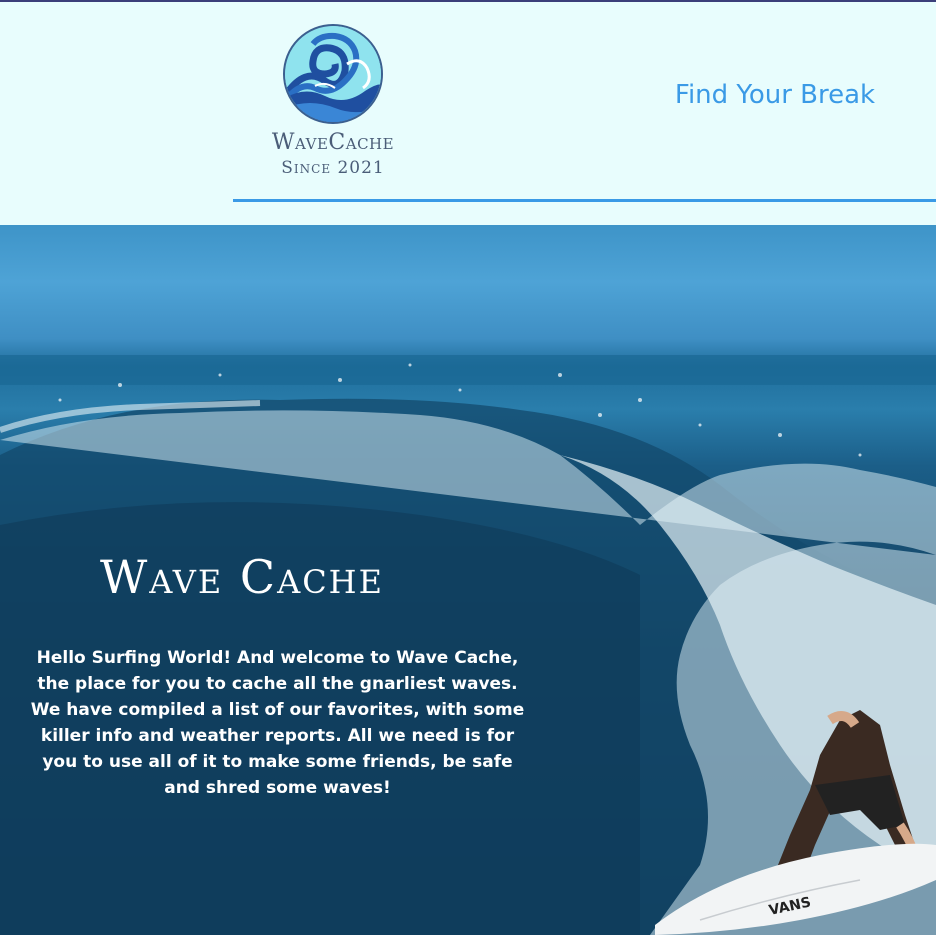 The width and height of the screenshot is (936, 935). I want to click on nav-find-your-break: Find Your Break, so click(775, 95).